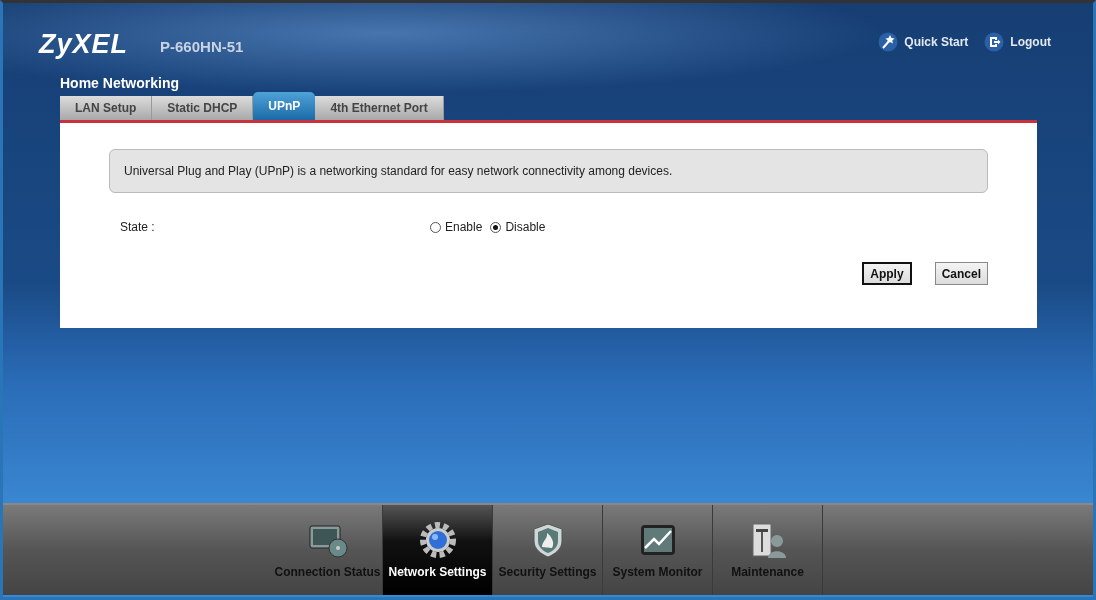 This screenshot has height=600, width=1096. I want to click on brand-logo: ZyXEL, so click(84, 44).